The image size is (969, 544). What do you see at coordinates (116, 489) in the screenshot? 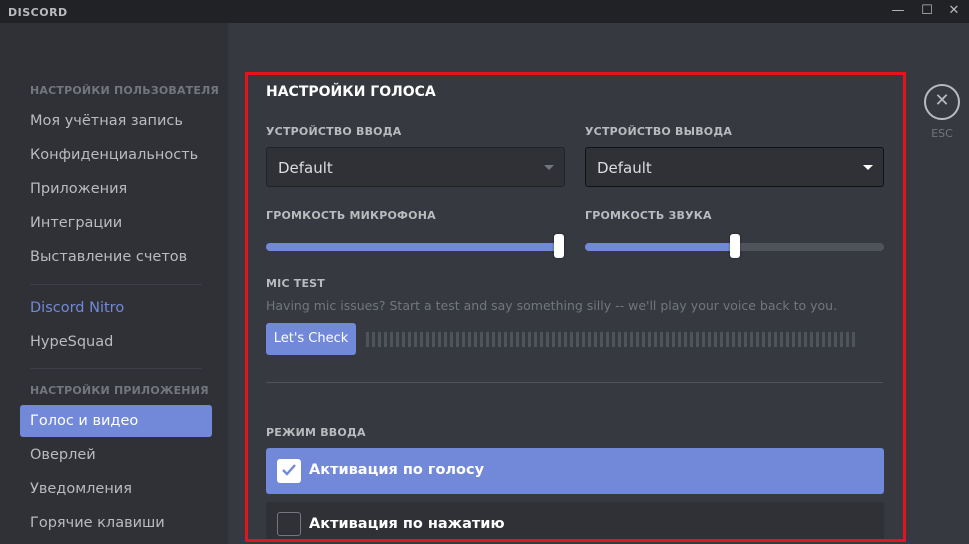
I see `sidebar-item-notifications: Уведомления` at bounding box center [116, 489].